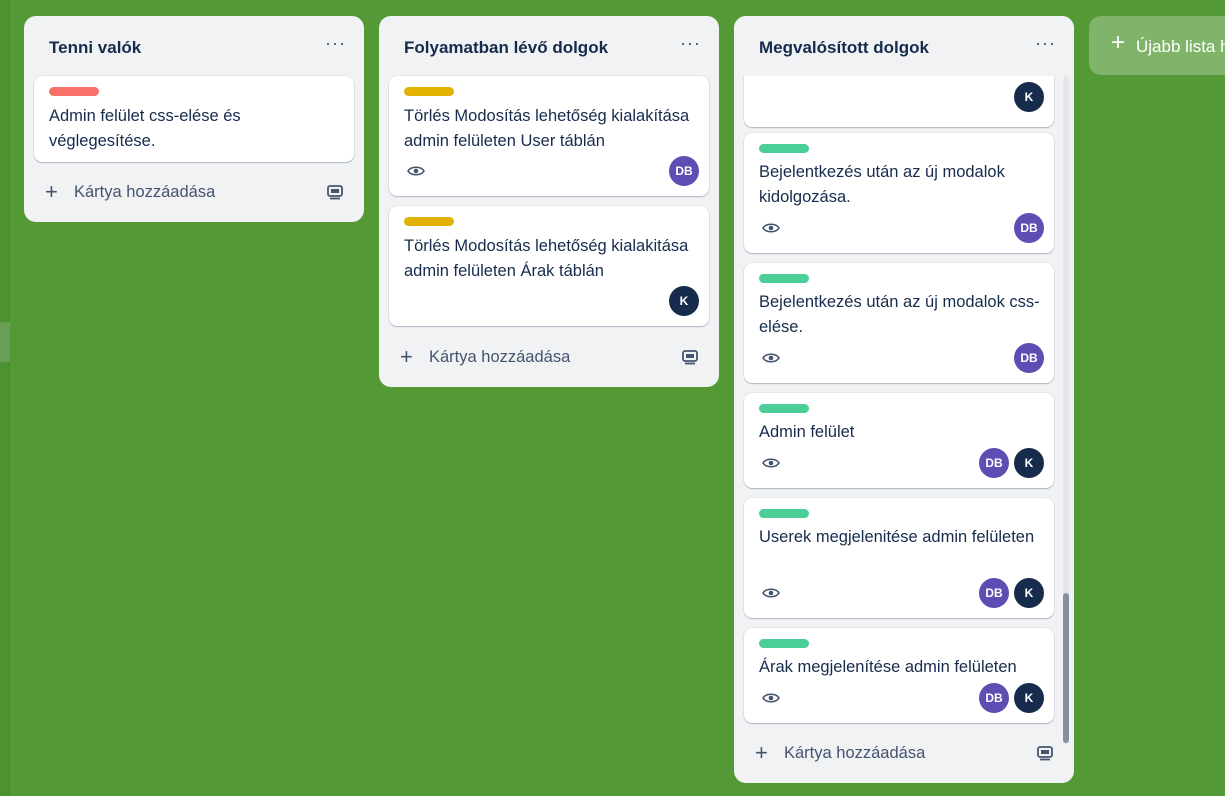 The image size is (1225, 796). I want to click on add-list-button: + Újabb lista h, so click(1157, 45).